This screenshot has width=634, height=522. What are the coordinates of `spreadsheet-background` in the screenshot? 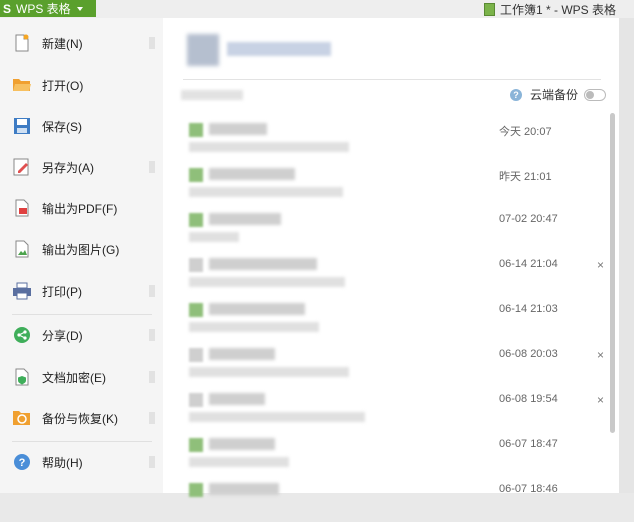 It's located at (626, 255).